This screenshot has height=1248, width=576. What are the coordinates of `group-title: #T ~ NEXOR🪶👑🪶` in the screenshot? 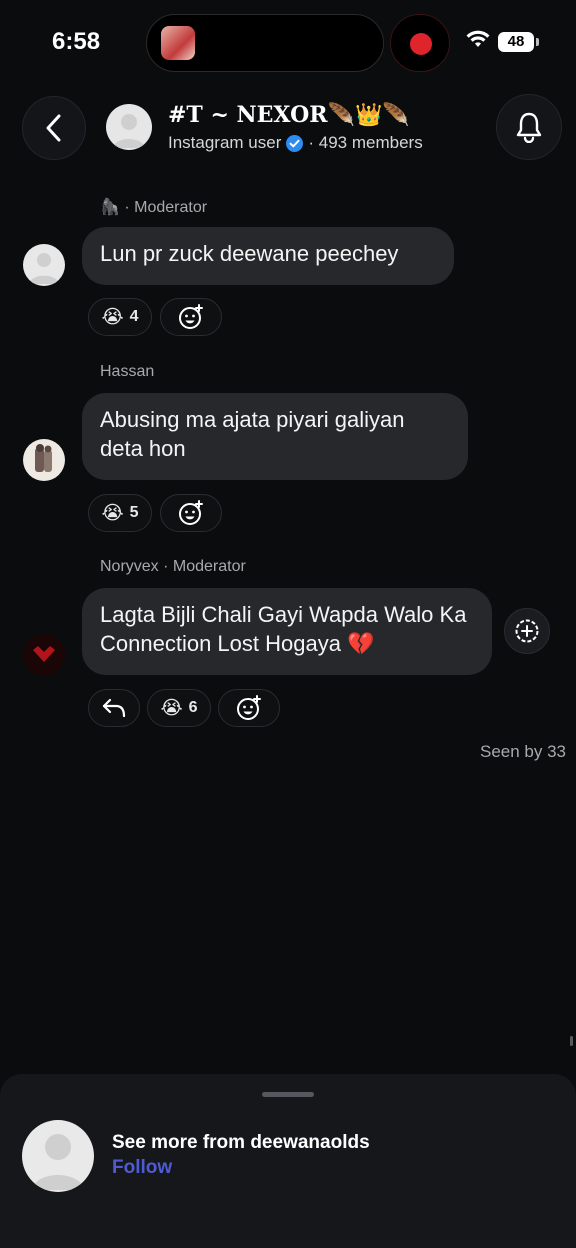 It's located at (289, 115).